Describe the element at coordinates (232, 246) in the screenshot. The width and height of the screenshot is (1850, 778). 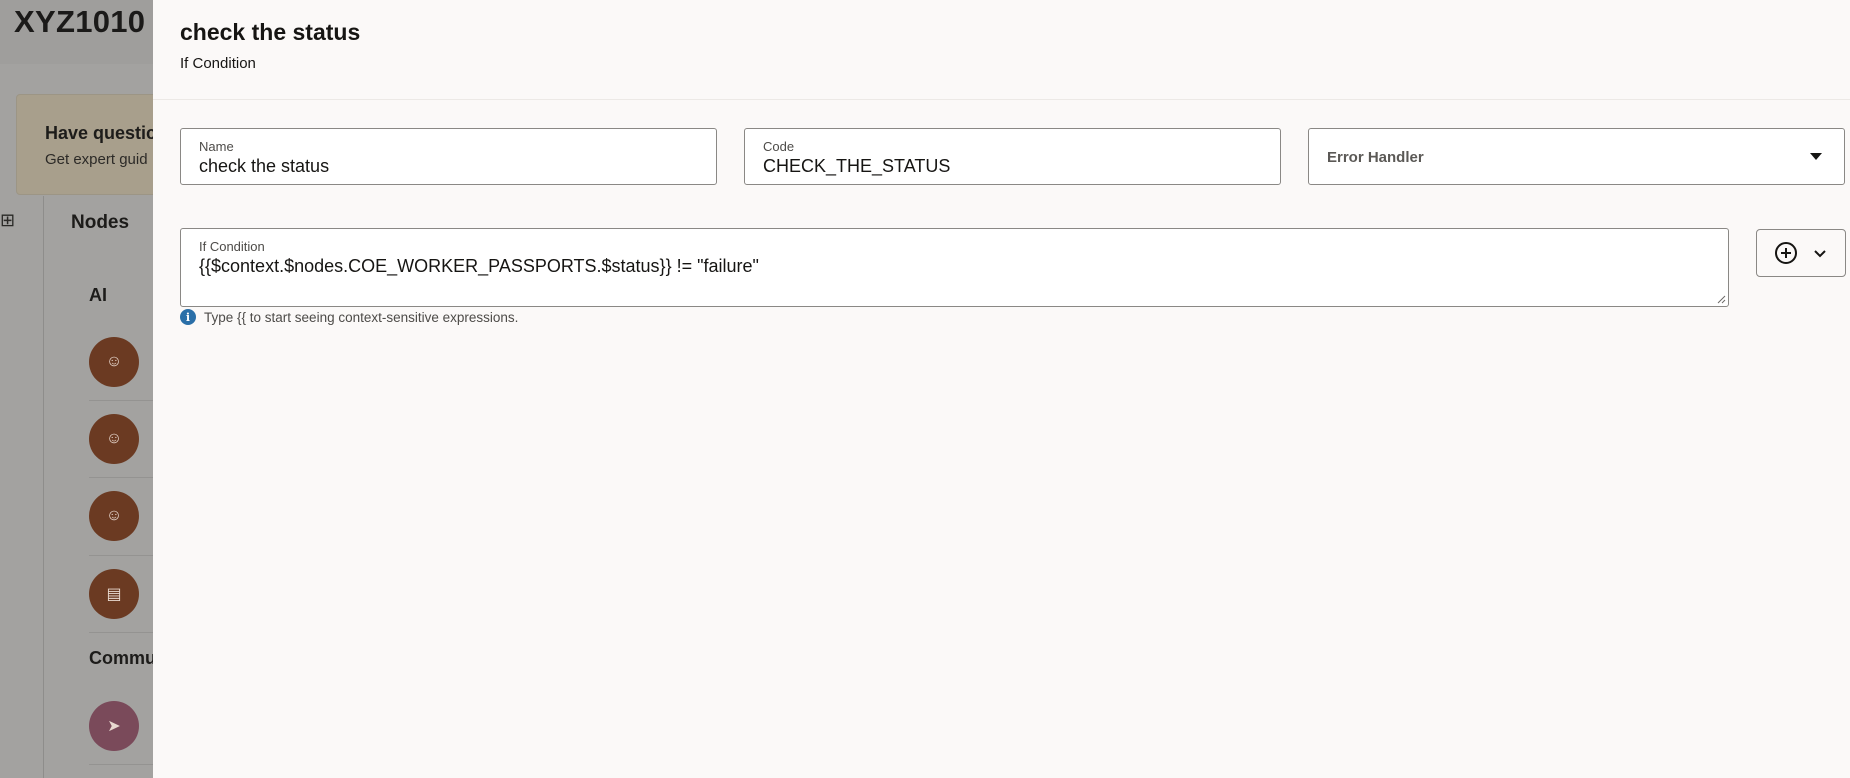
I see `if-condition-label: If Condition` at that location.